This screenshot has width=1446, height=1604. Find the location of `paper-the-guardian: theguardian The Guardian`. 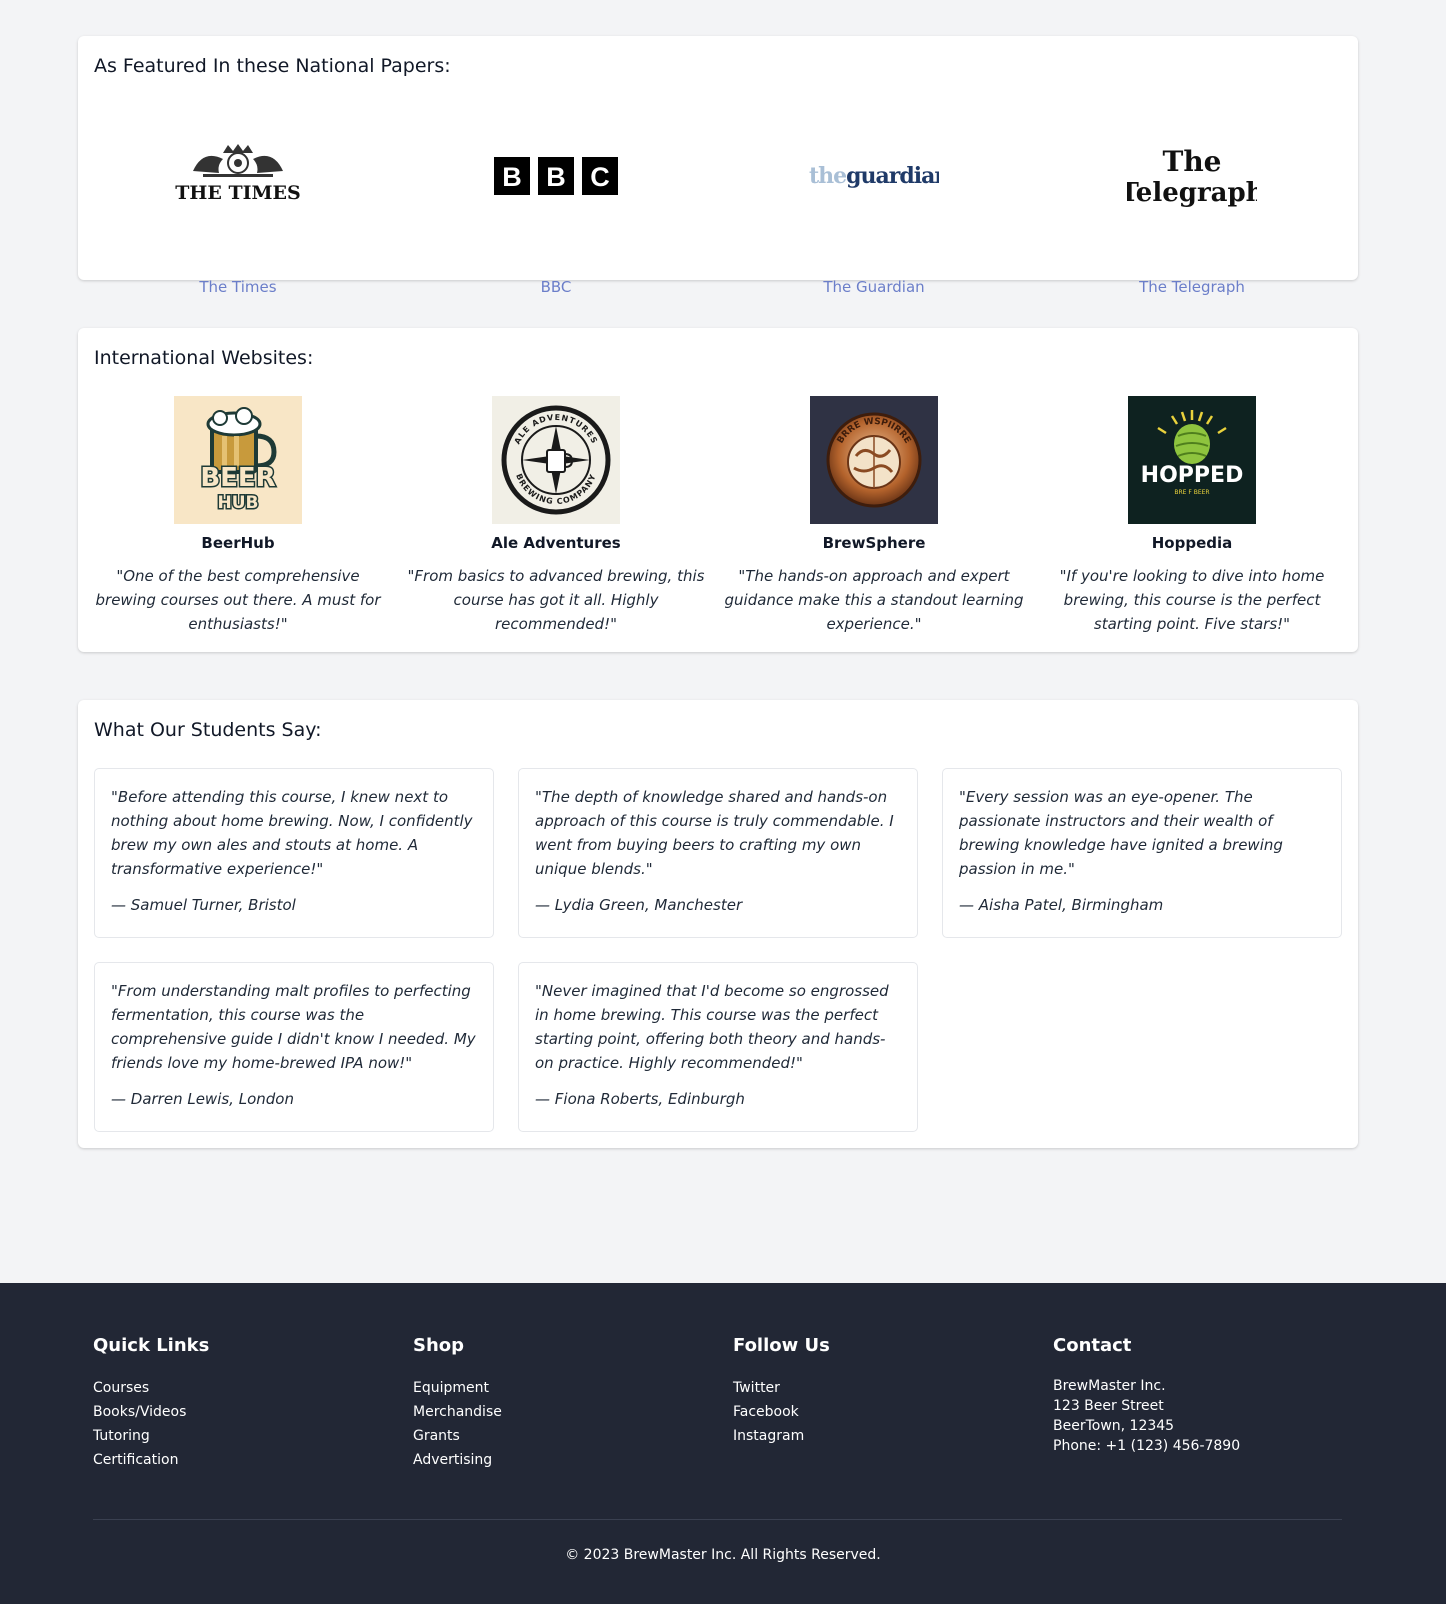

paper-the-guardian: theguardian The Guardian is located at coordinates (874, 211).